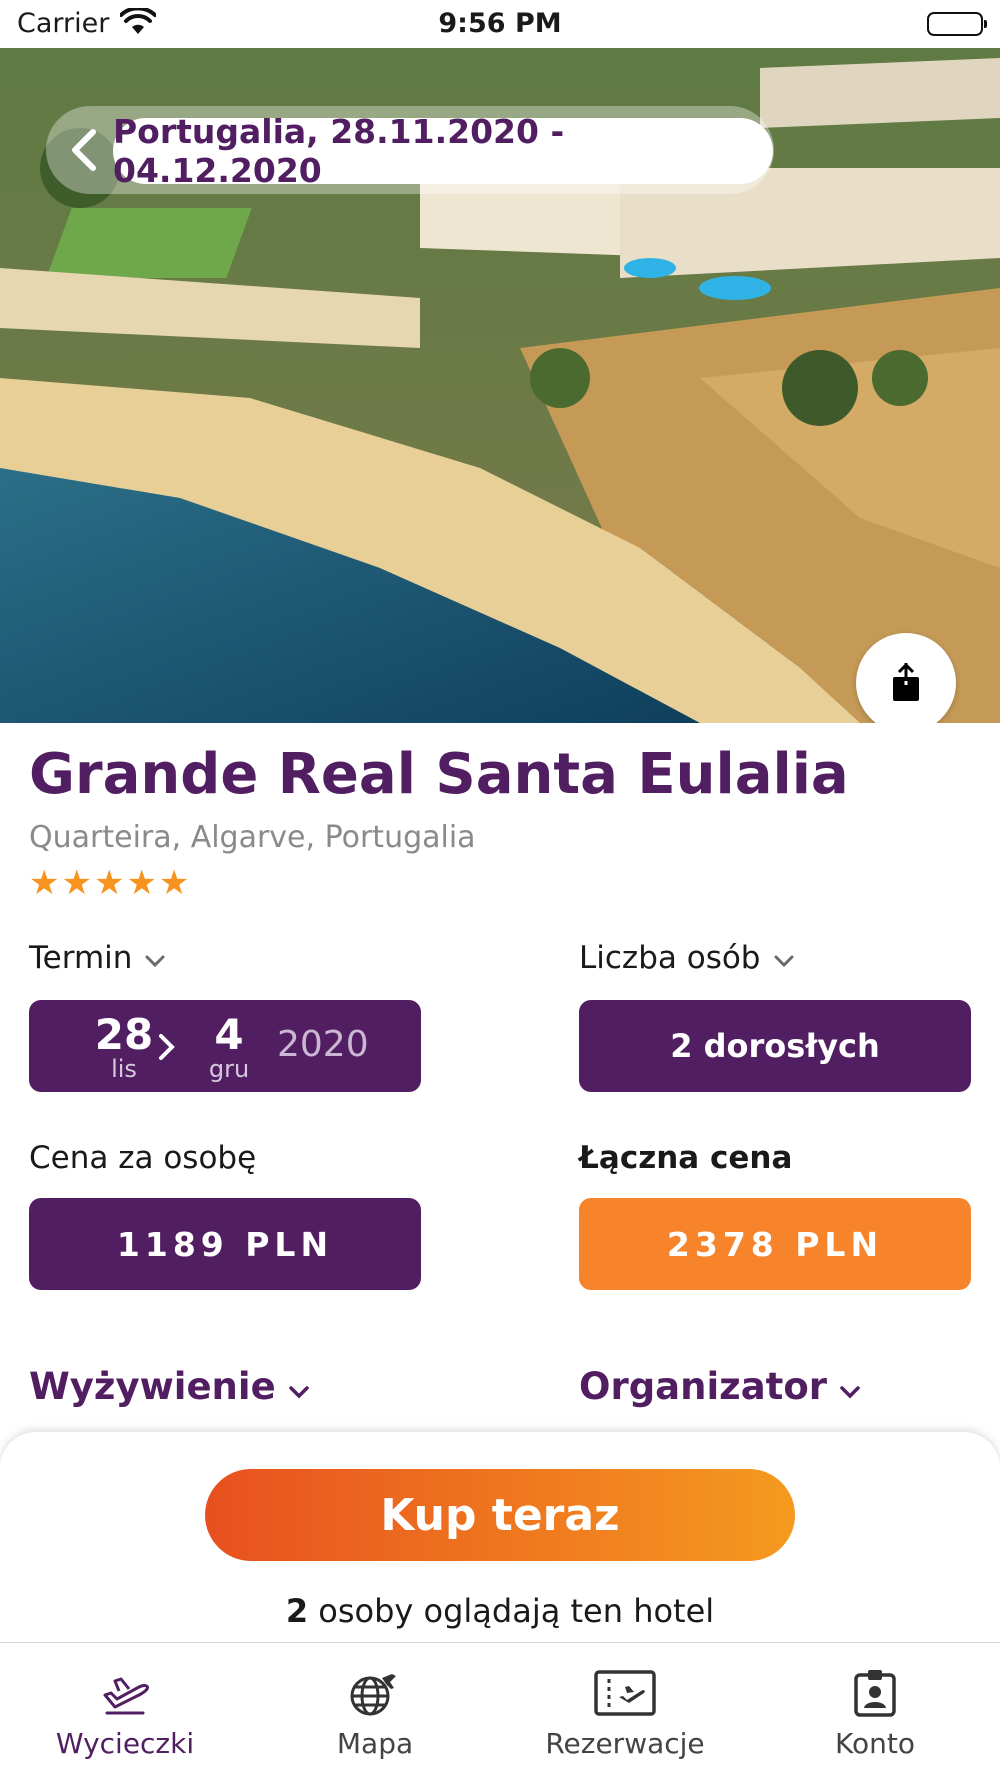  I want to click on tab-mapa: Mapa, so click(375, 1710).